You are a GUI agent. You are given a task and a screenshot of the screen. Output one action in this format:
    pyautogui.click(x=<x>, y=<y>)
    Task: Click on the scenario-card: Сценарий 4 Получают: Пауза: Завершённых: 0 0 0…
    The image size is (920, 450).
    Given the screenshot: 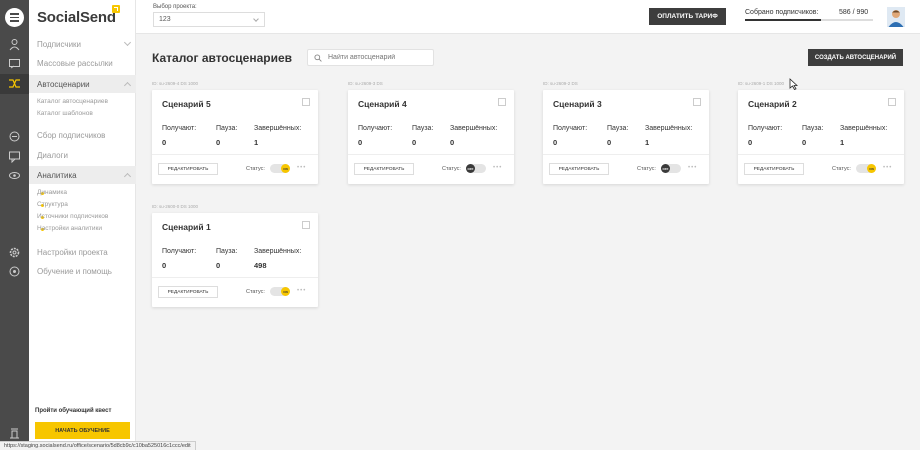 What is the action you would take?
    pyautogui.click(x=431, y=137)
    